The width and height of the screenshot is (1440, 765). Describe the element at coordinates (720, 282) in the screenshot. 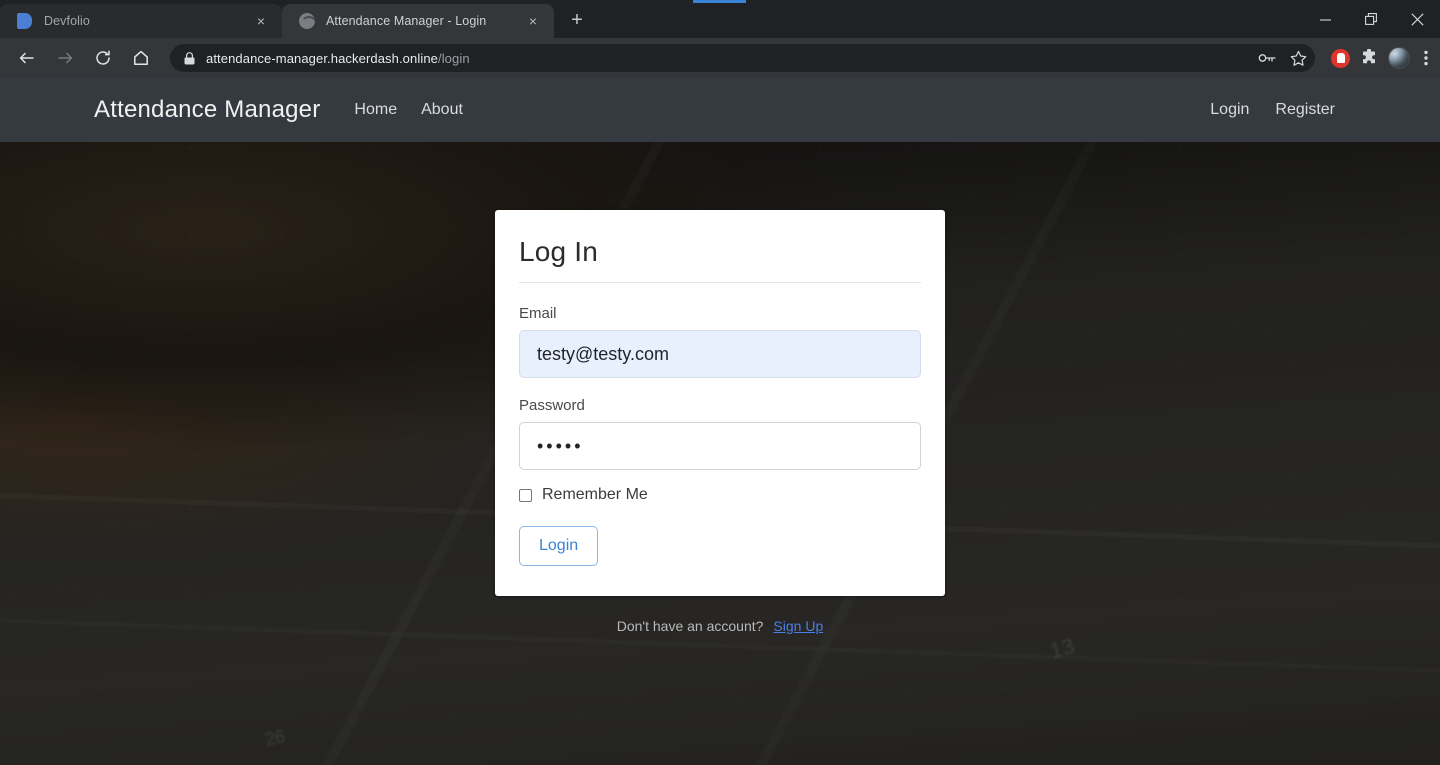

I see `title-divider` at that location.